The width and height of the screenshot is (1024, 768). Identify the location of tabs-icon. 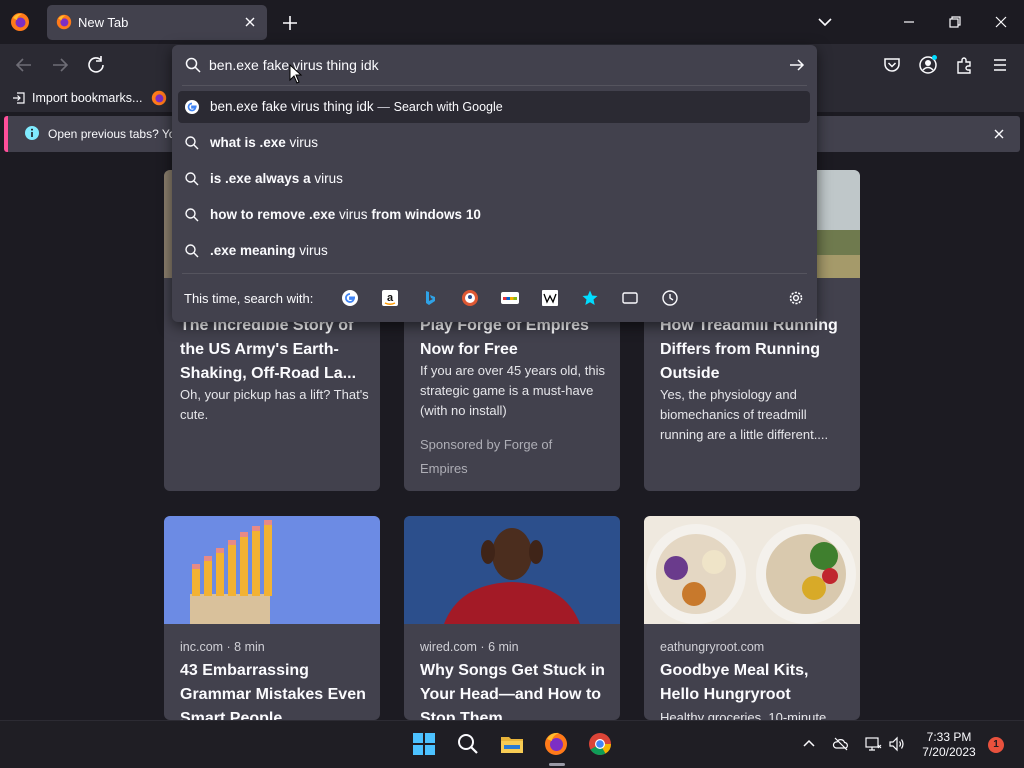
(630, 298).